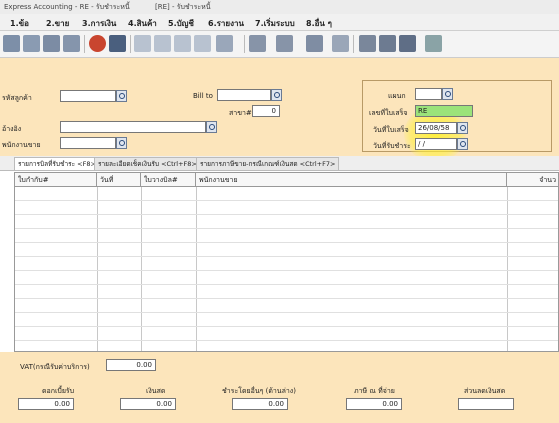 The width and height of the screenshot is (559, 423). Describe the element at coordinates (21, 145) in the screenshot. I see `salesperson-label: พนักงานขาย` at that location.